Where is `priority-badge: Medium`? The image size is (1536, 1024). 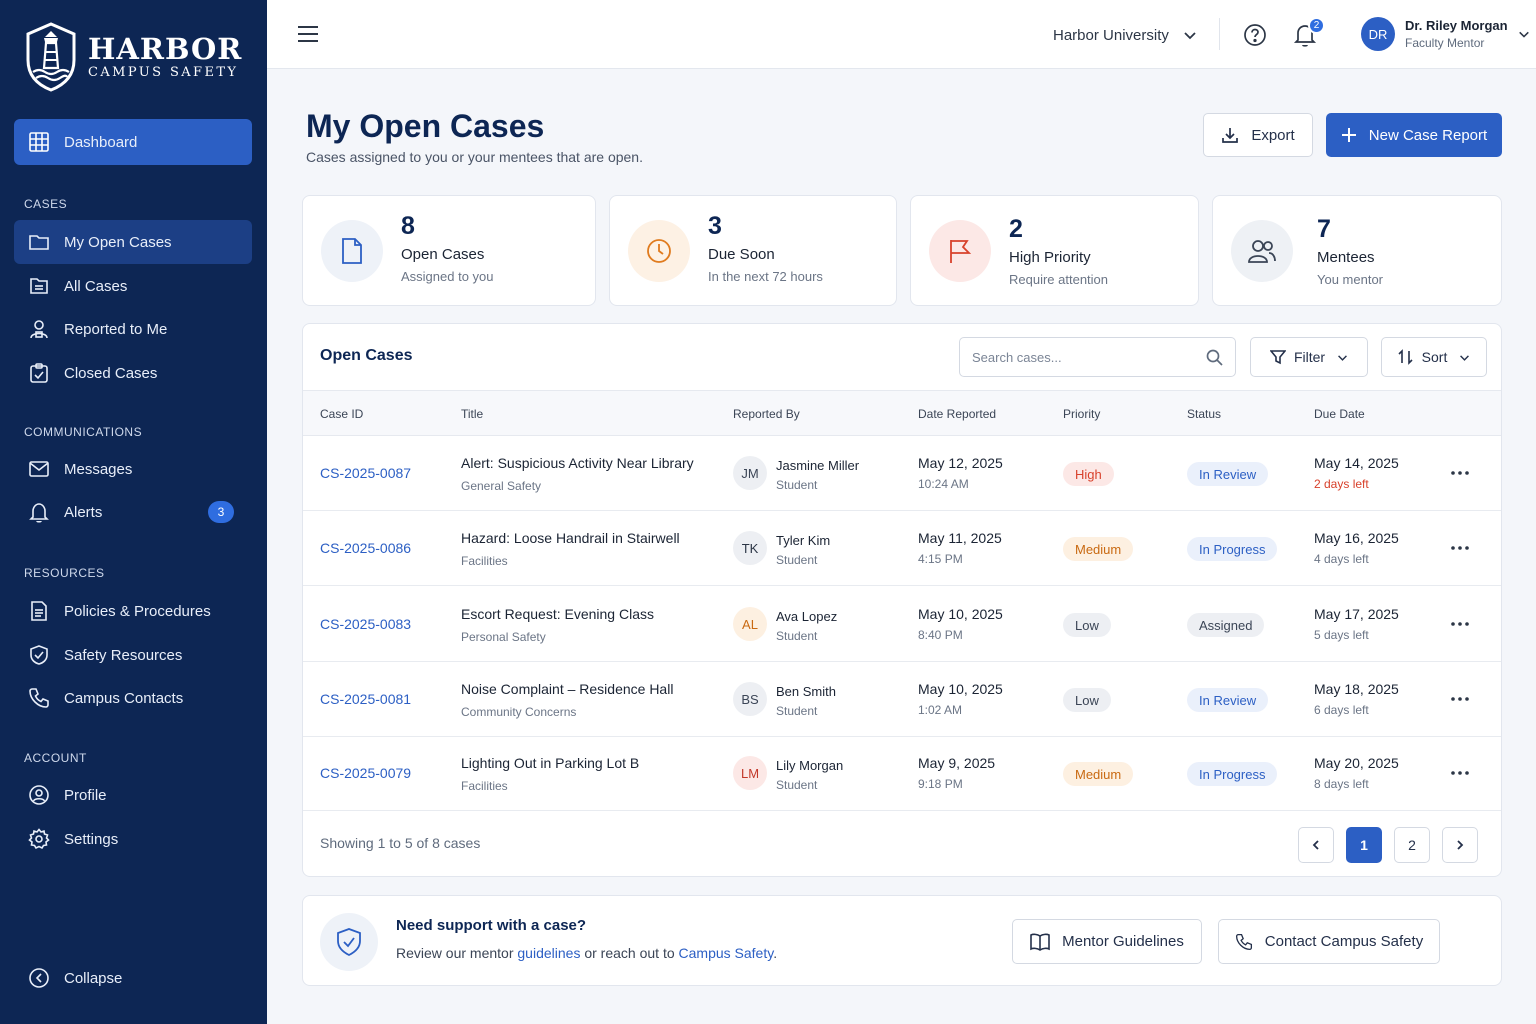
priority-badge: Medium is located at coordinates (1098, 774).